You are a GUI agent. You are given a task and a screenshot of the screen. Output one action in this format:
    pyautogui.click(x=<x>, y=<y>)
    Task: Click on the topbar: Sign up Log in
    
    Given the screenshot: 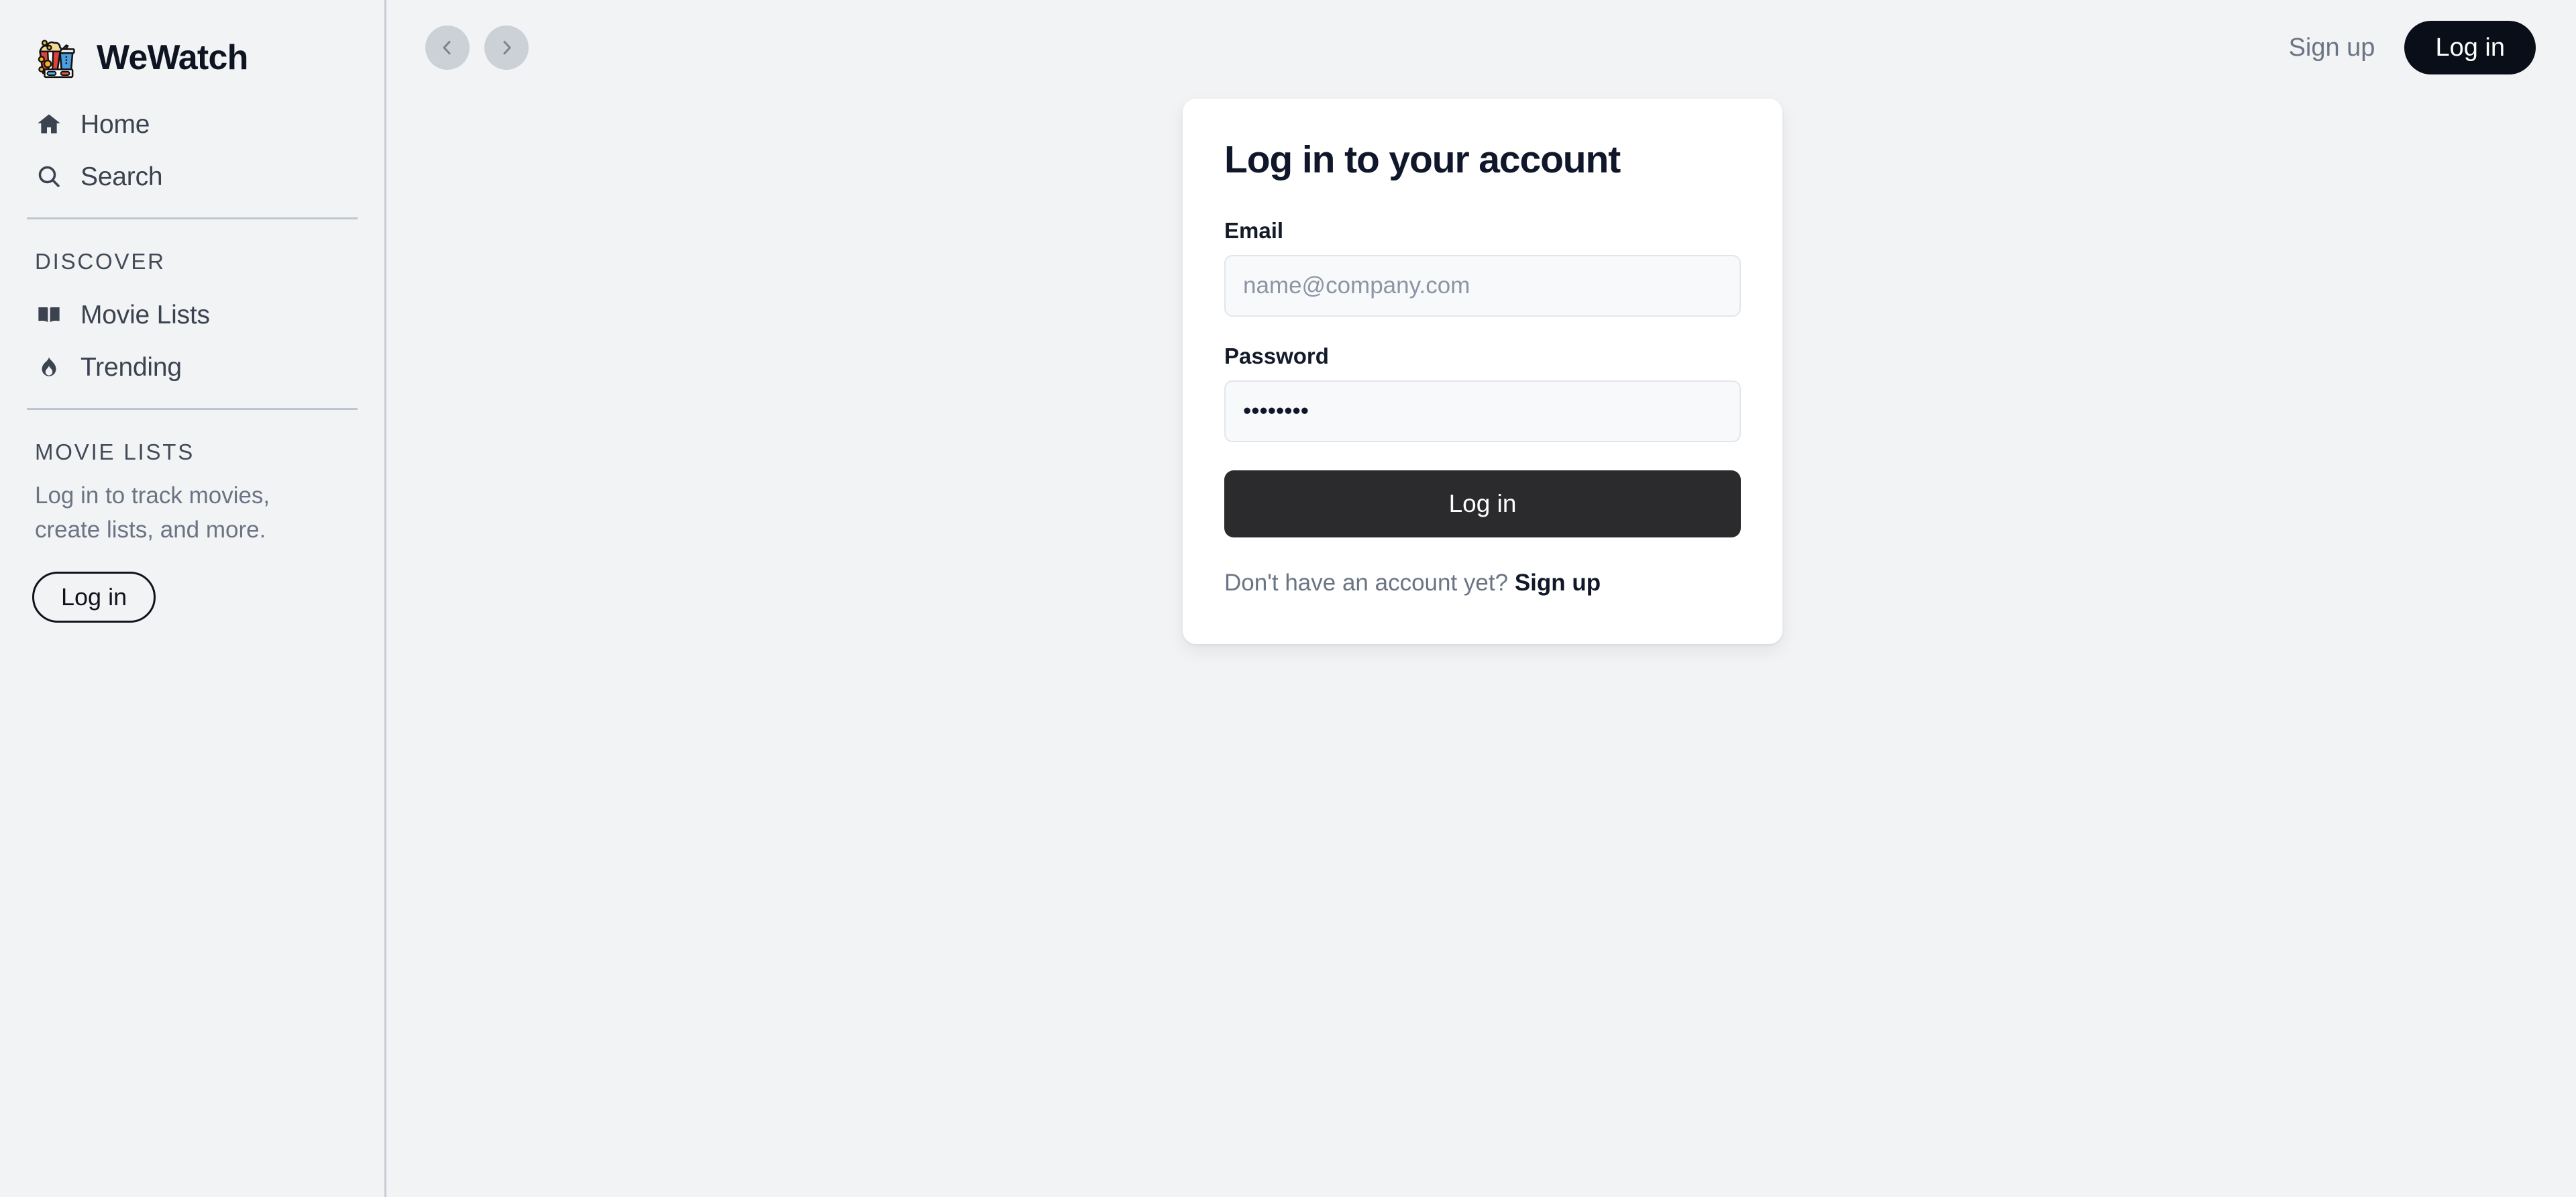 What is the action you would take?
    pyautogui.click(x=1481, y=47)
    